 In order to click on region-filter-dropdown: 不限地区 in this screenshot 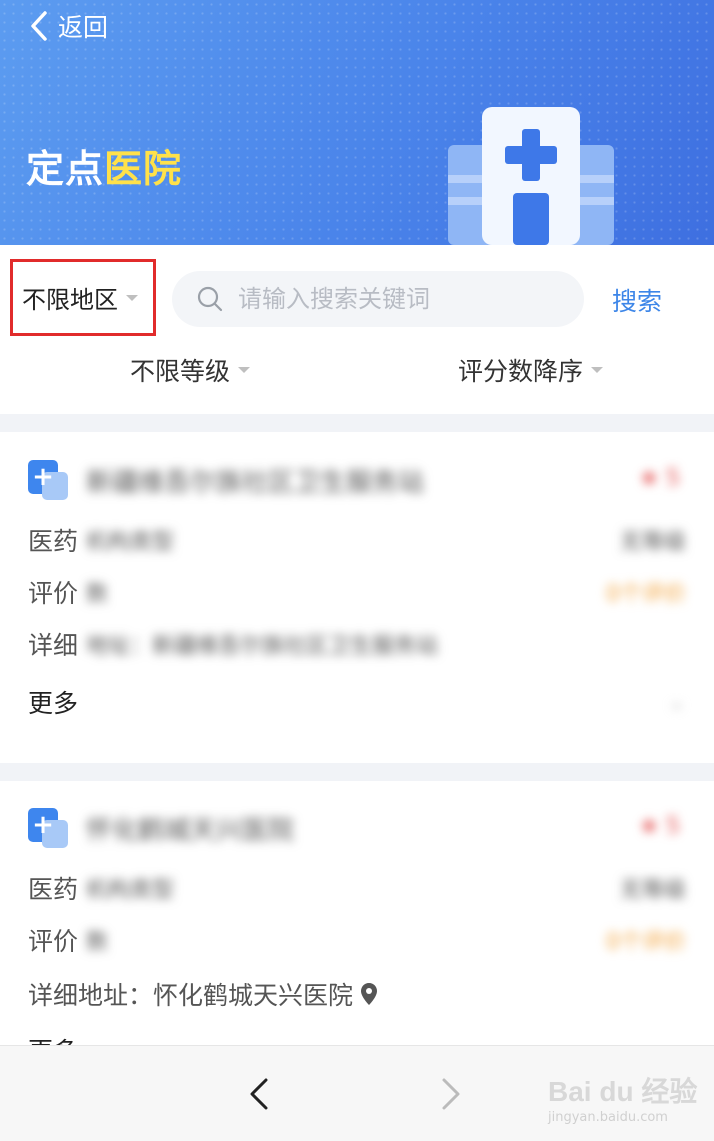, I will do `click(80, 297)`.